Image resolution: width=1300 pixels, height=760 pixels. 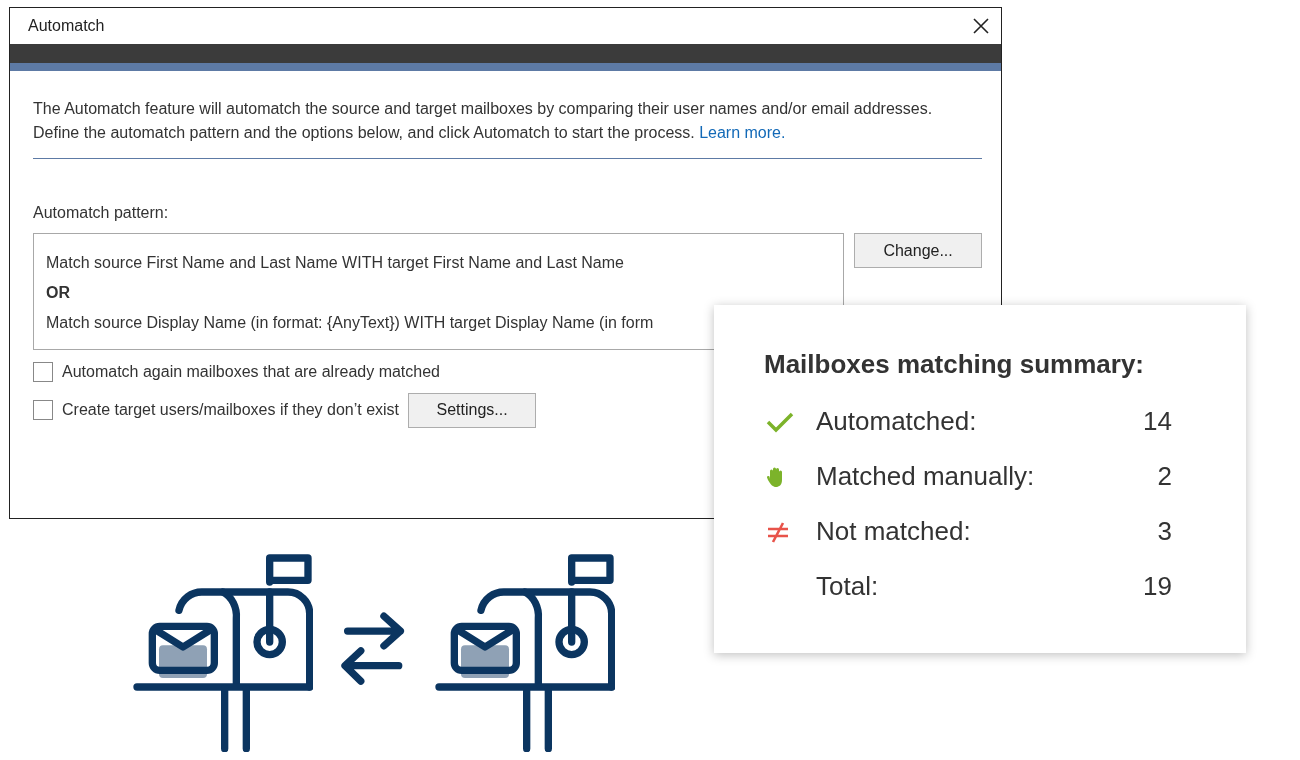 I want to click on summary-label: Total:, so click(x=848, y=586).